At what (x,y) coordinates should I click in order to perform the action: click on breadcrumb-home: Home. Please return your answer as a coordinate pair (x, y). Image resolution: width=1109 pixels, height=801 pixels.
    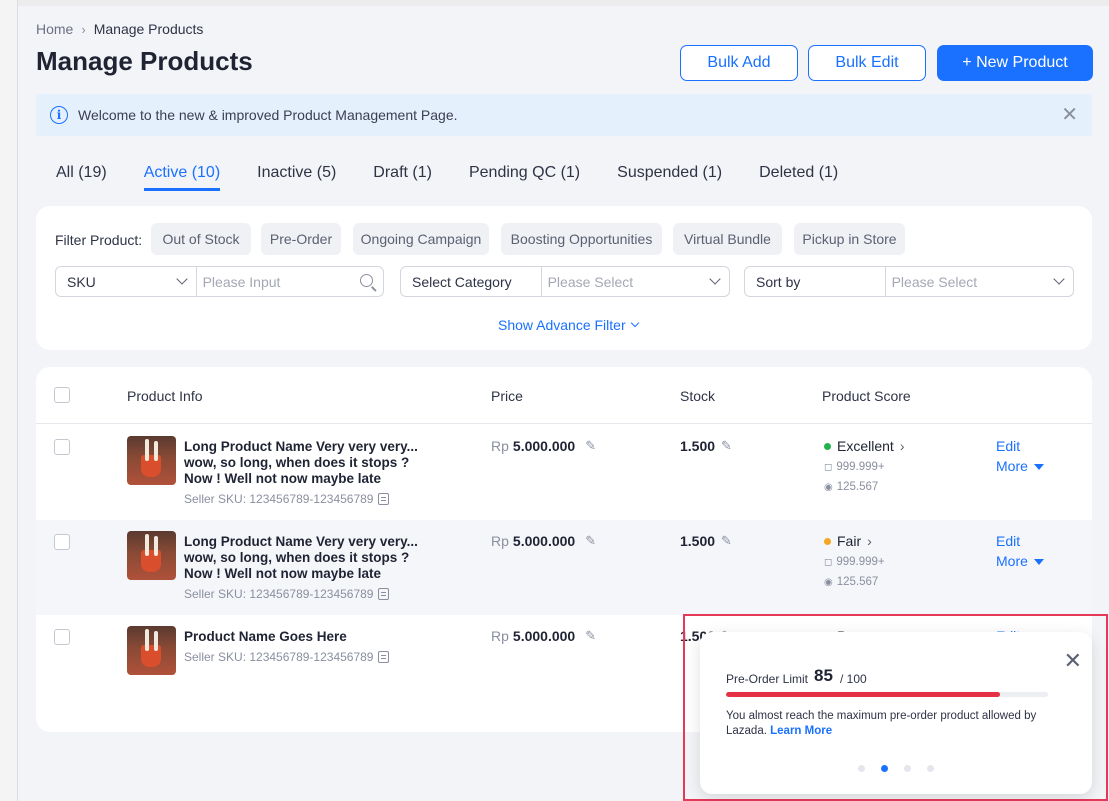
    Looking at the image, I should click on (54, 29).